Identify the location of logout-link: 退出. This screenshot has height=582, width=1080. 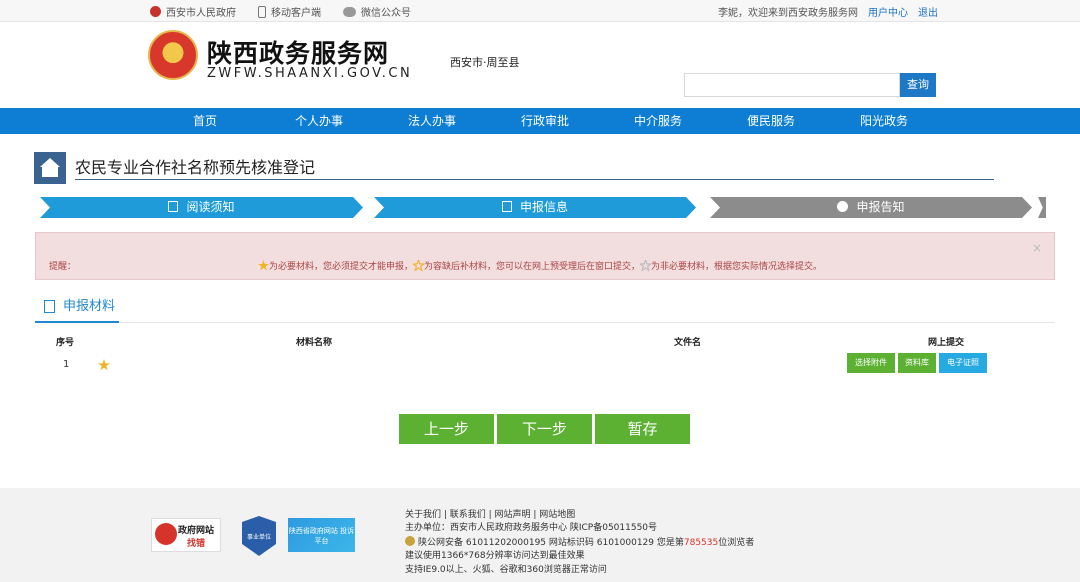
(928, 11).